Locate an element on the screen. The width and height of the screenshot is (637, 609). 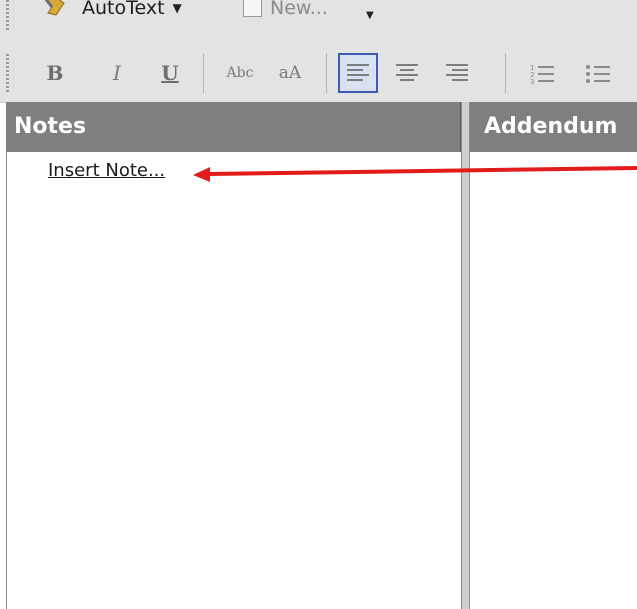
annotation-arrow is located at coordinates (415, 174).